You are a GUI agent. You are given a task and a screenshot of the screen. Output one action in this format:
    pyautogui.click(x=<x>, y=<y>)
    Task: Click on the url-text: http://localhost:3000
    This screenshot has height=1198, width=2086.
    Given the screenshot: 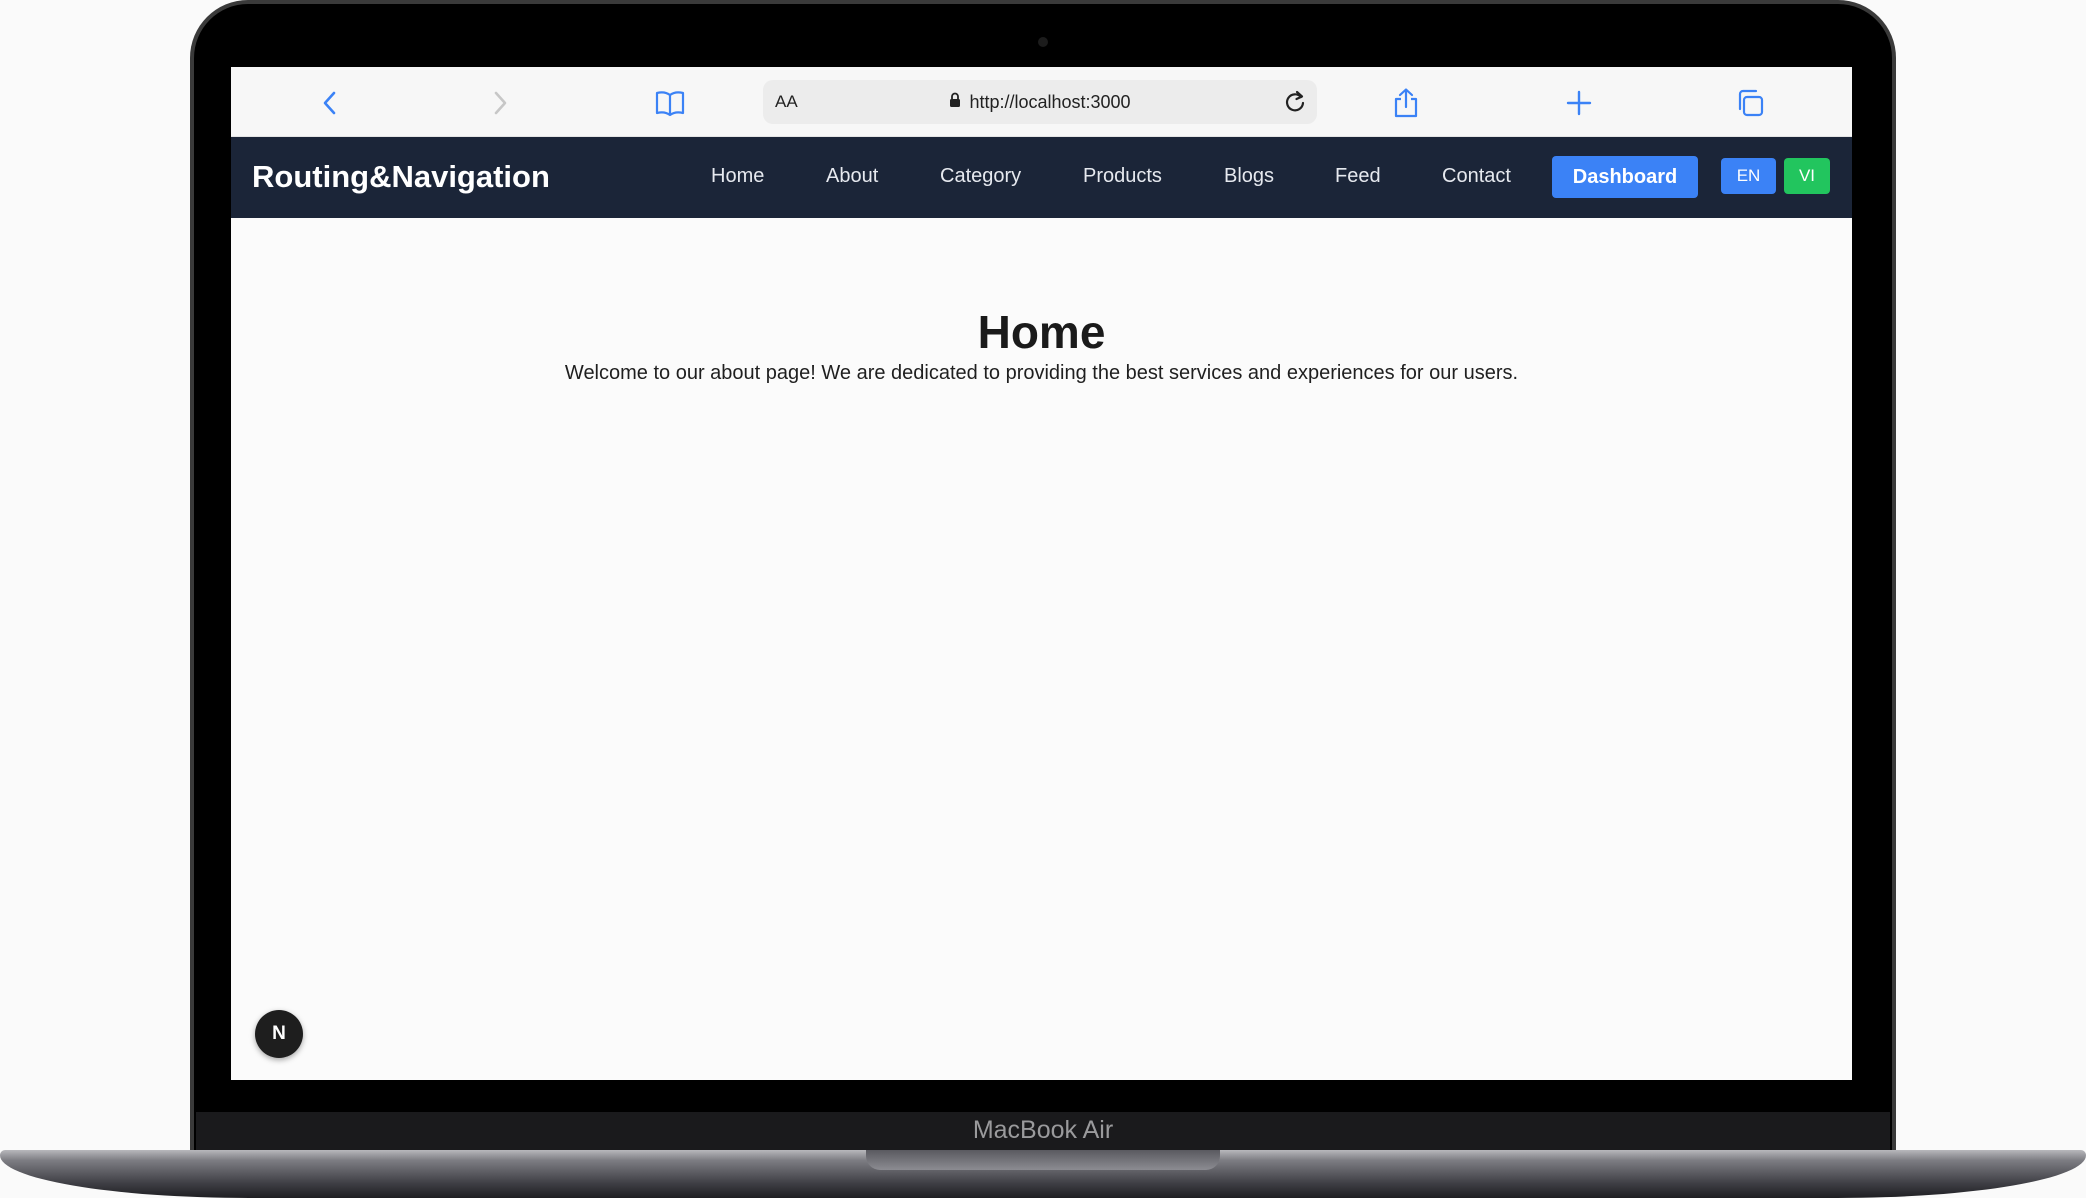 What is the action you would take?
    pyautogui.click(x=1050, y=101)
    